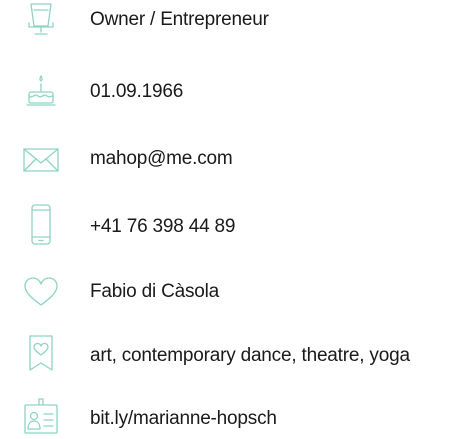 The width and height of the screenshot is (475, 439). I want to click on interests-row: art, contemporary dance, theatre, yoga, so click(237, 355).